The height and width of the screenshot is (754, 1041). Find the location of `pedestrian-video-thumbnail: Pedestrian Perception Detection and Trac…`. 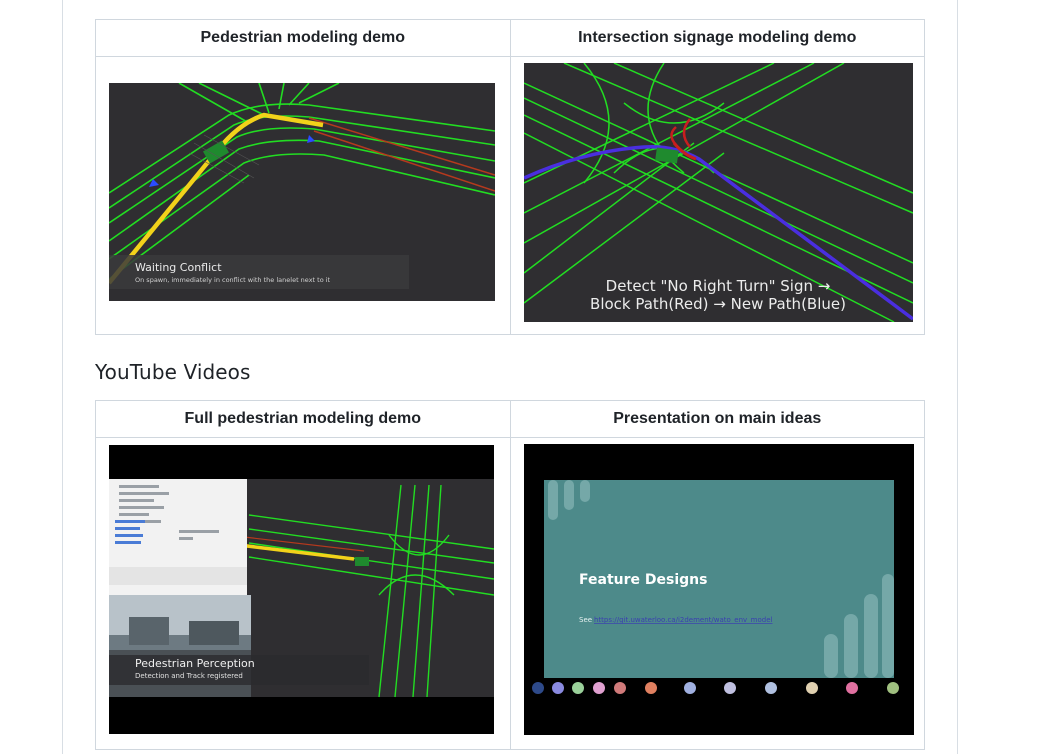

pedestrian-video-thumbnail: Pedestrian Perception Detection and Trac… is located at coordinates (301, 589).